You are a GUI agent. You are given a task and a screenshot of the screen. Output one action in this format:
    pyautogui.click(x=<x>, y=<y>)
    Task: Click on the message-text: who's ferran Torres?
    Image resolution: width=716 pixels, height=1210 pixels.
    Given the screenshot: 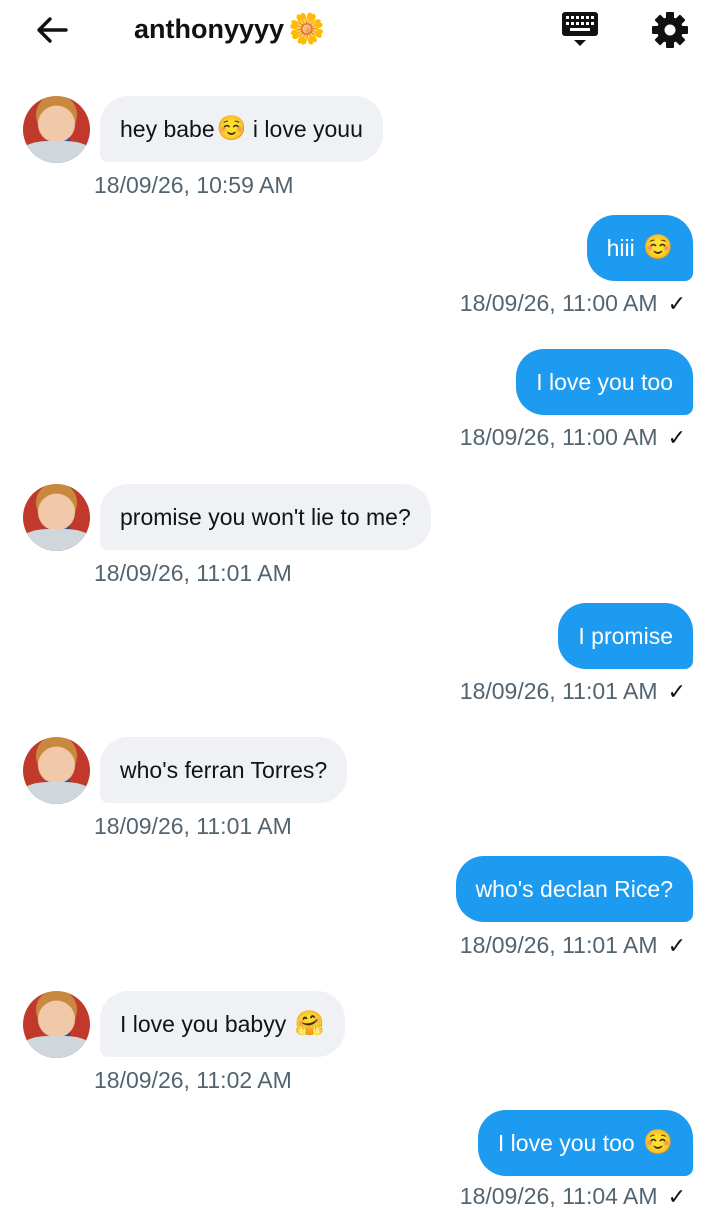 What is the action you would take?
    pyautogui.click(x=224, y=770)
    